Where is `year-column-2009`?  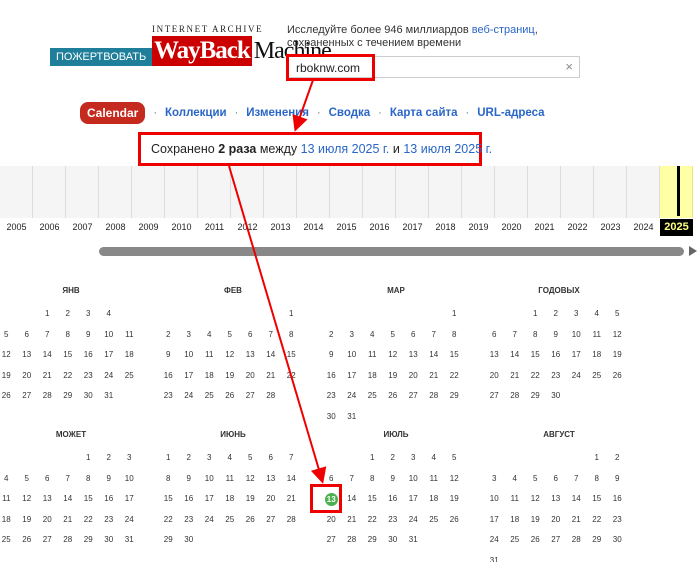
year-column-2009 is located at coordinates (148, 192).